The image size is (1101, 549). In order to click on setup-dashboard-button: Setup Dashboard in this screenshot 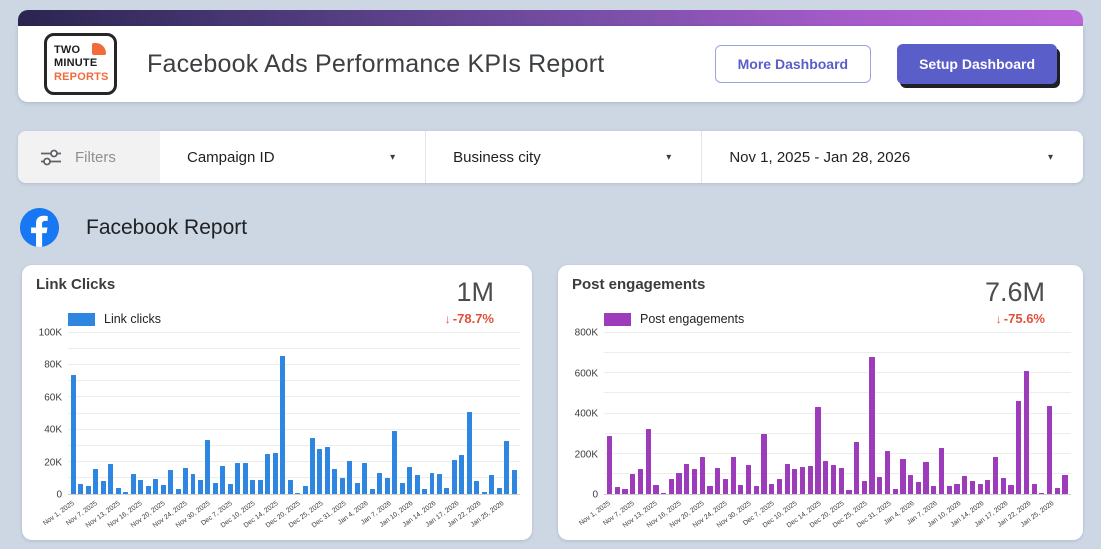, I will do `click(977, 64)`.